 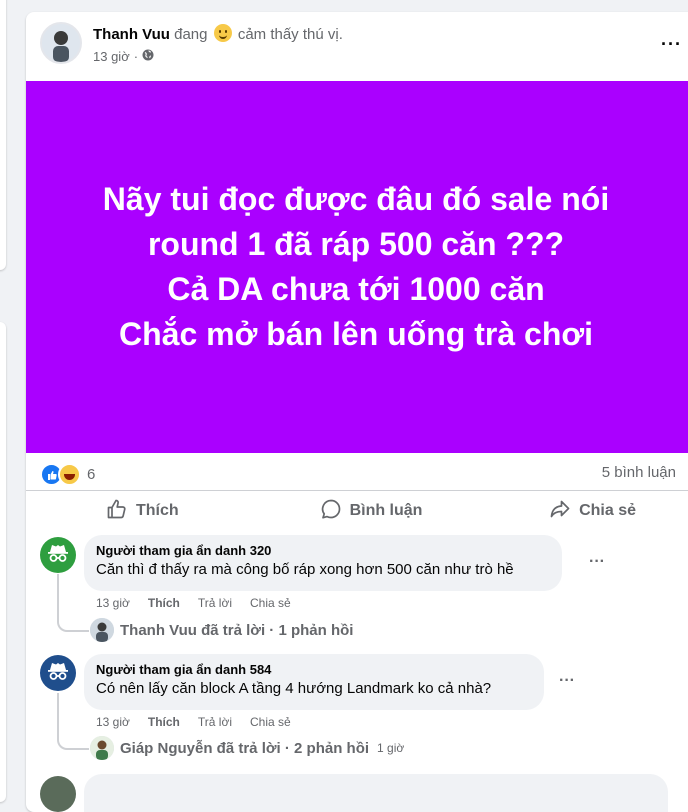 I want to click on share-button: Chia sẻ, so click(x=573, y=511).